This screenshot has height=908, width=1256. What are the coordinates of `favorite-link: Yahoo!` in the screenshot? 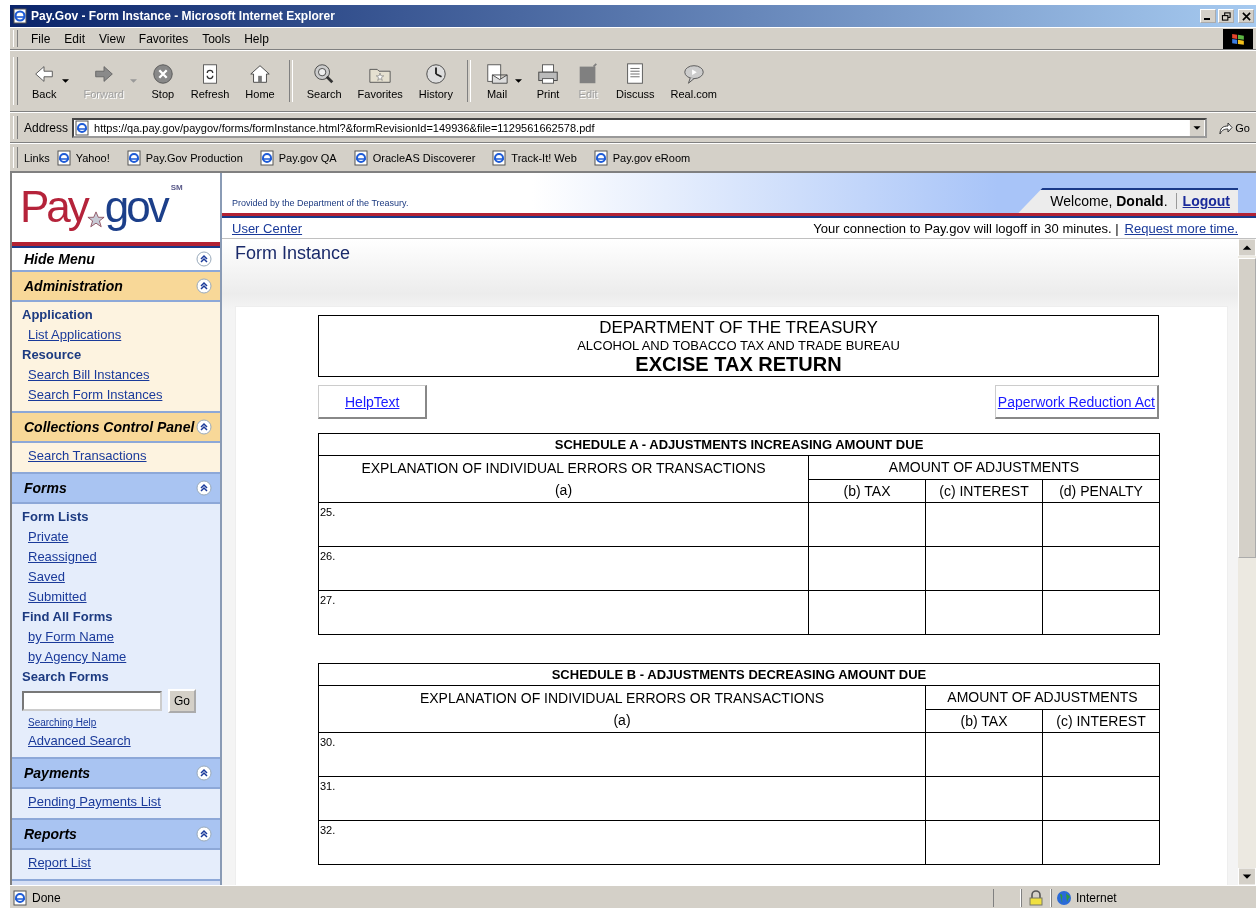 It's located at (82, 157).